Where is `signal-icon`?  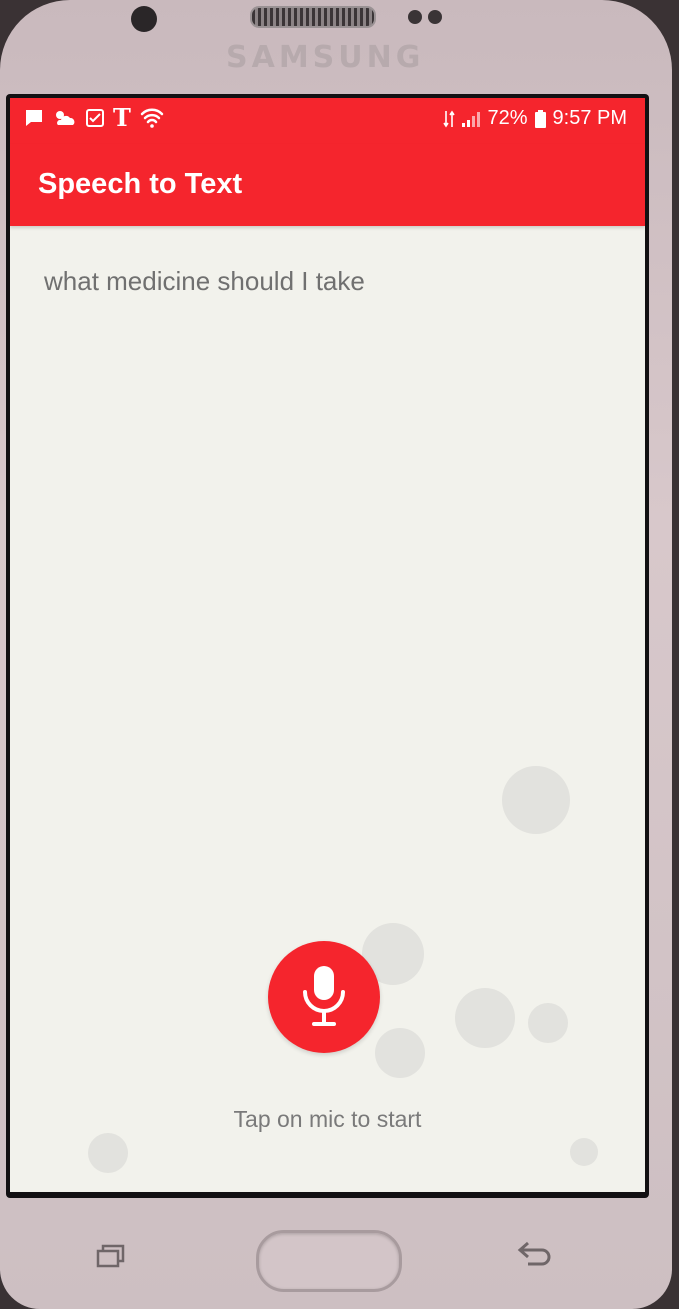
signal-icon is located at coordinates (471, 119).